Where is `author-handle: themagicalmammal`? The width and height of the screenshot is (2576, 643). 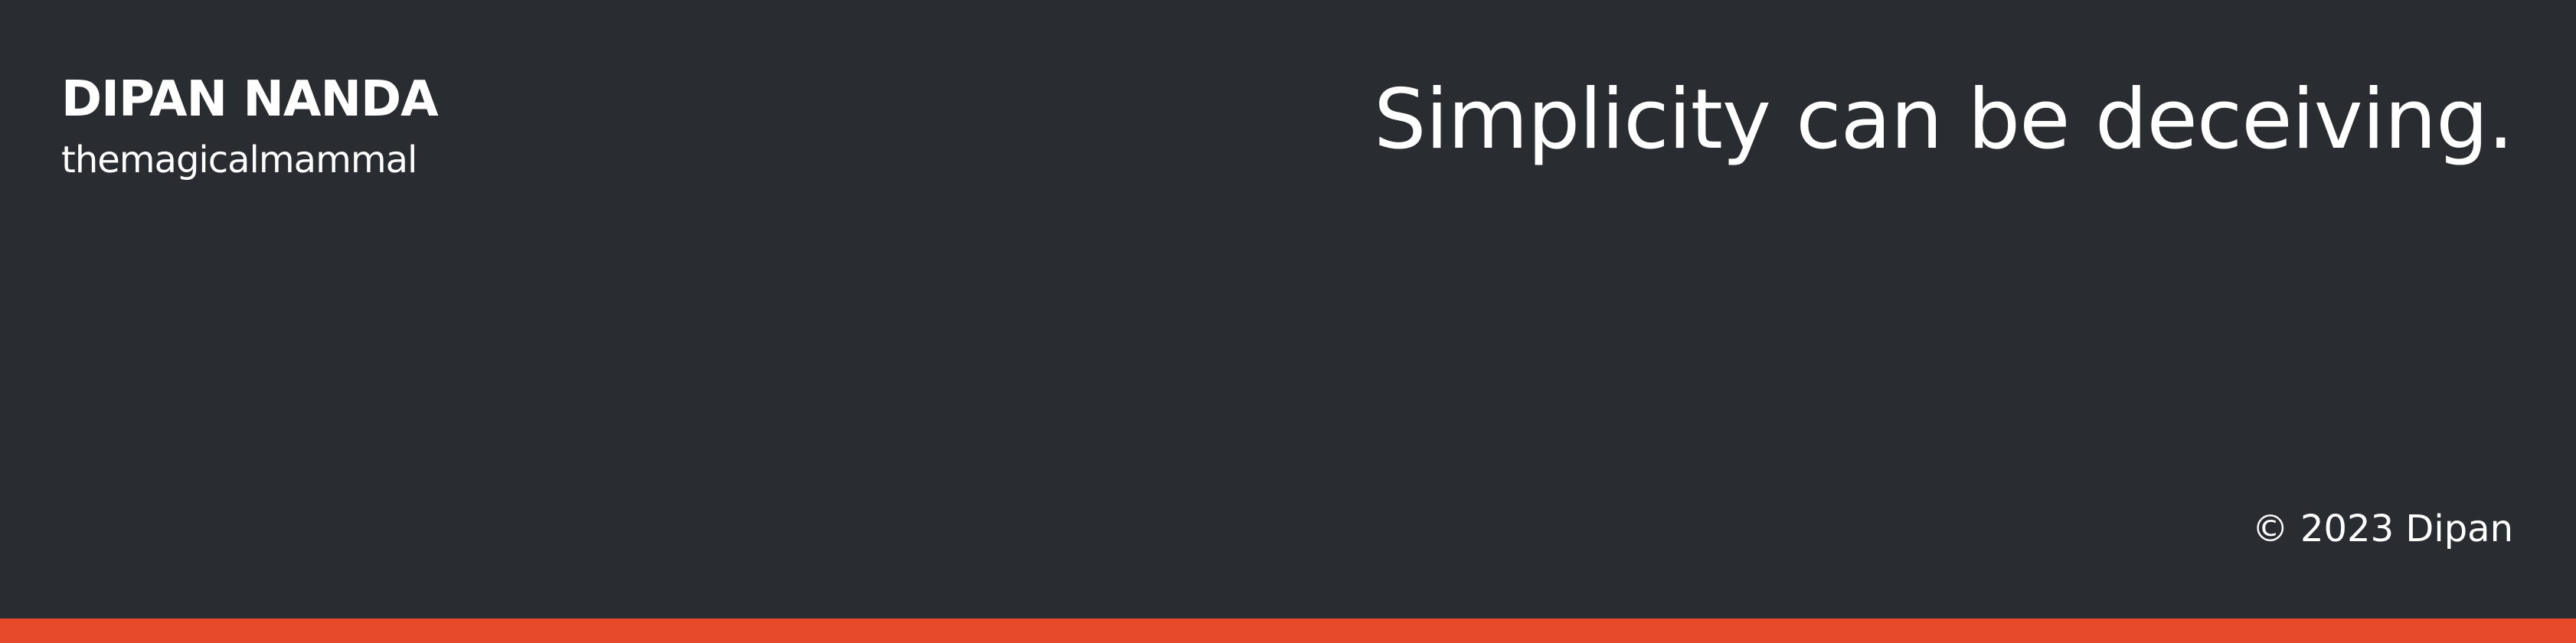 author-handle: themagicalmammal is located at coordinates (239, 160).